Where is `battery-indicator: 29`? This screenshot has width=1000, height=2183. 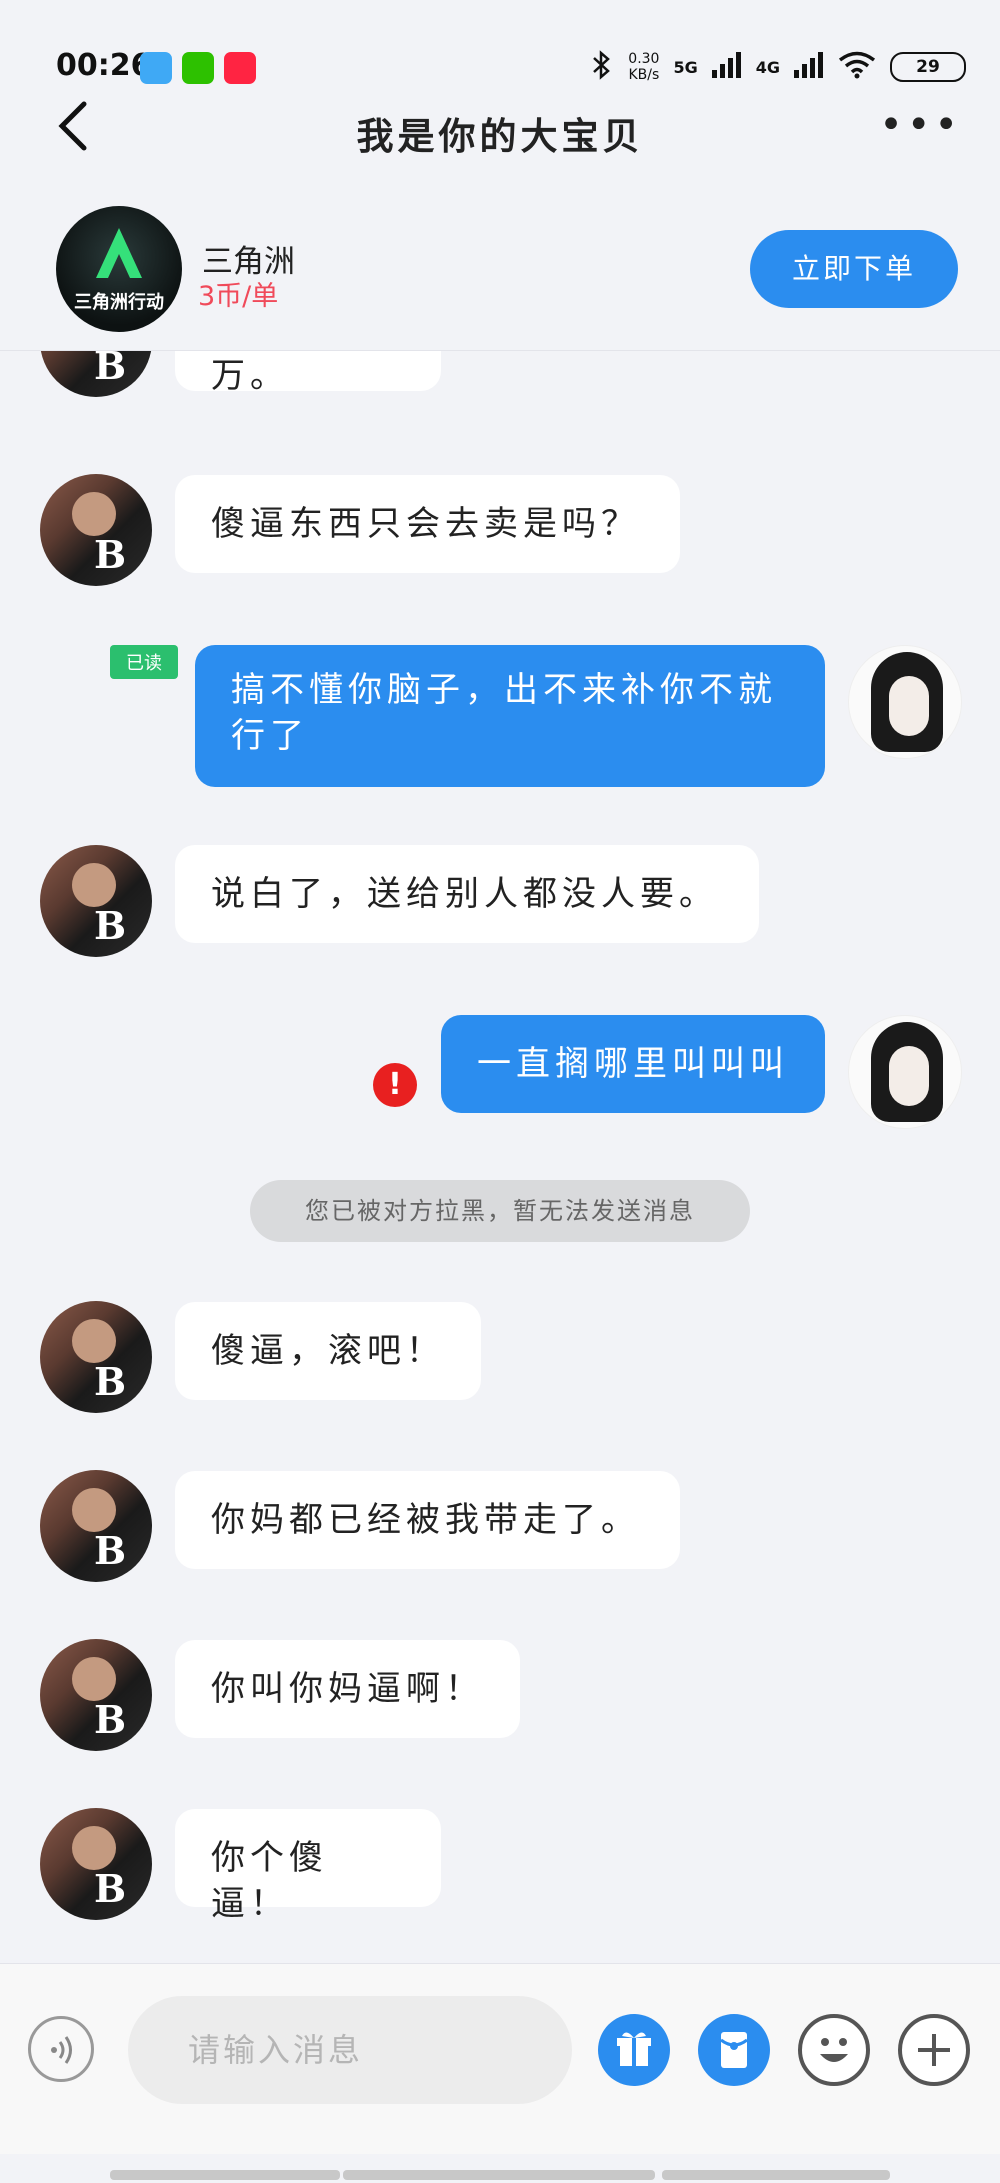 battery-indicator: 29 is located at coordinates (928, 67).